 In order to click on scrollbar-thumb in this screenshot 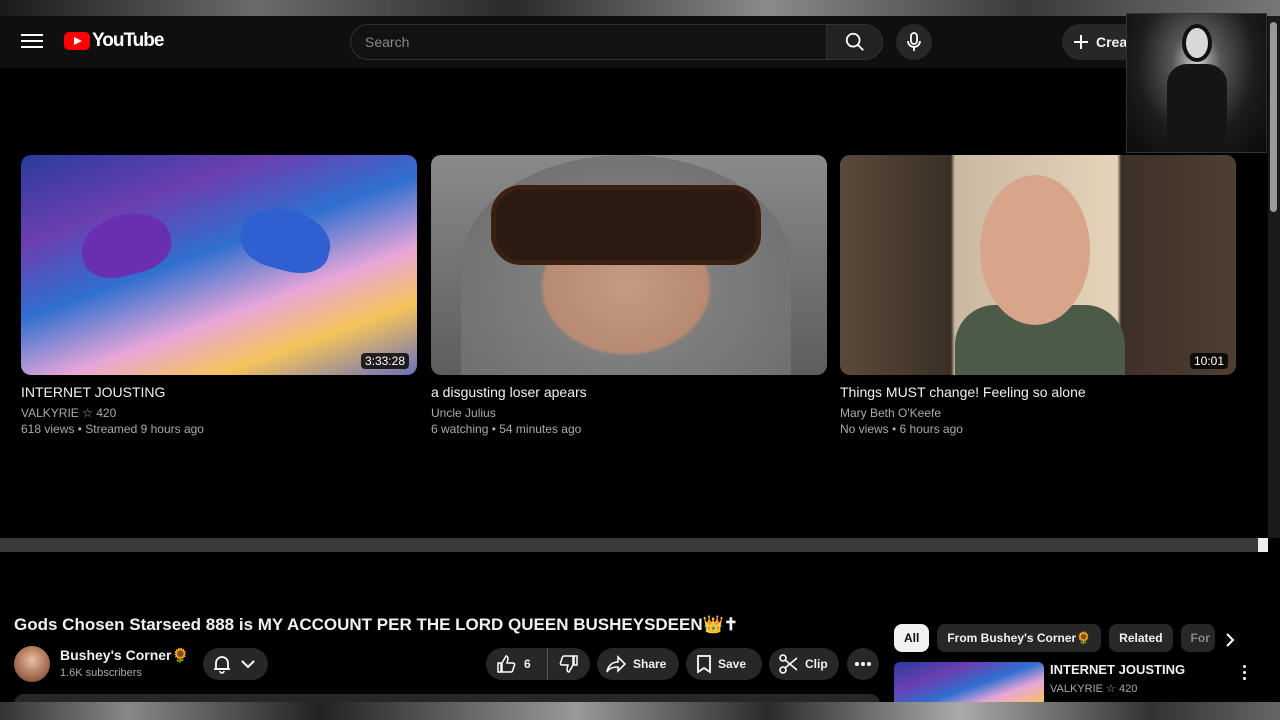, I will do `click(1273, 117)`.